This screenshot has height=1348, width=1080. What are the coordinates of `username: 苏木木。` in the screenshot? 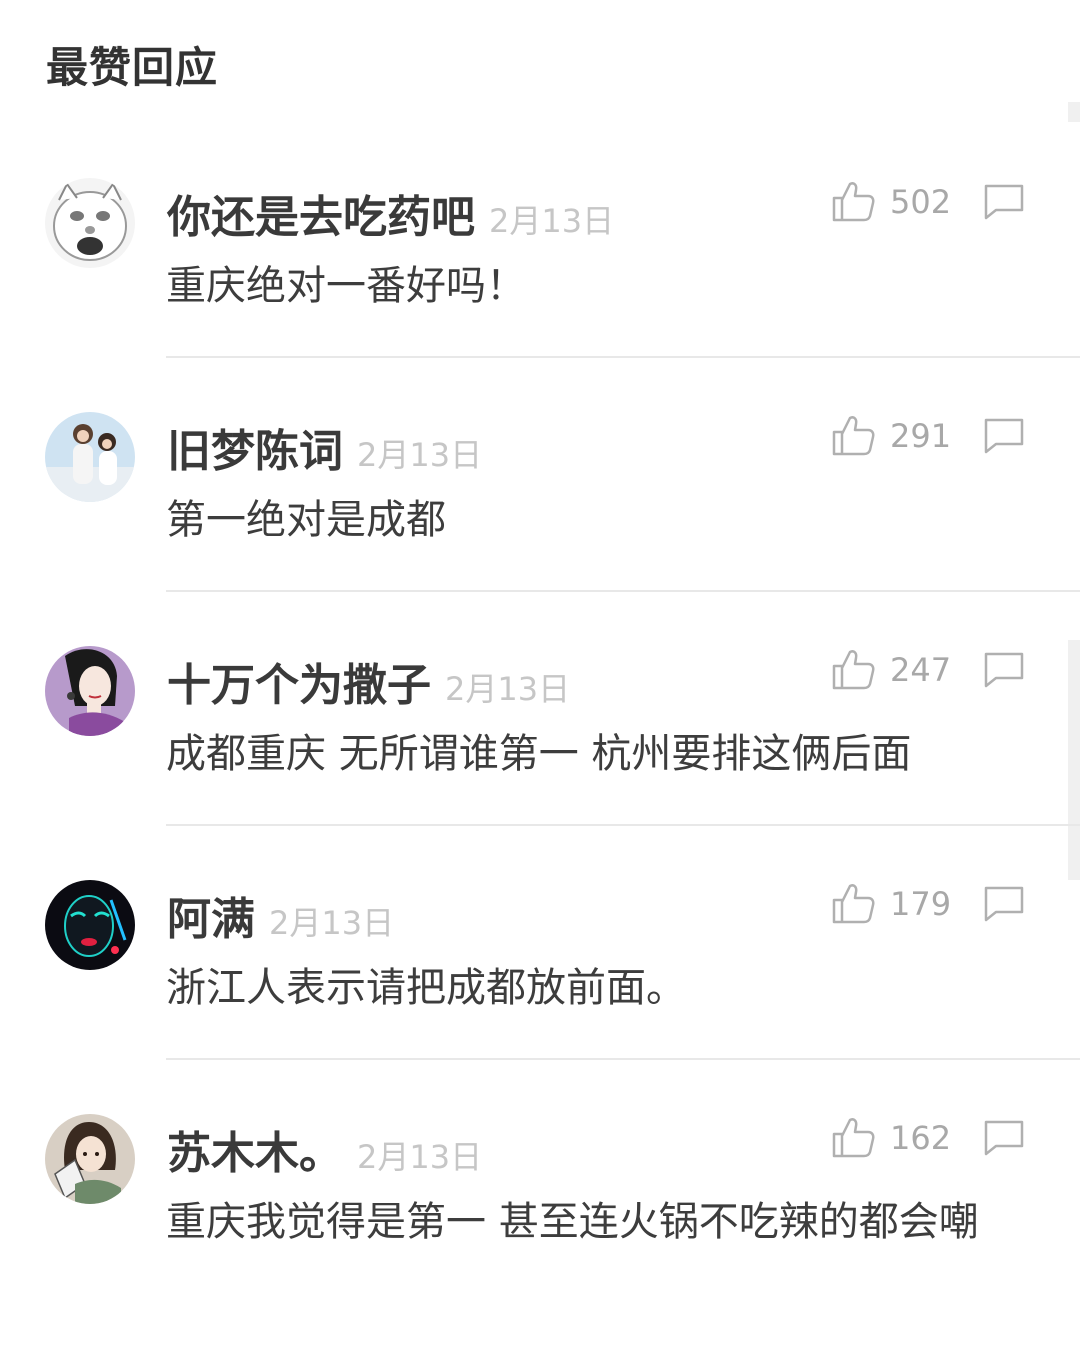 It's located at (255, 1154).